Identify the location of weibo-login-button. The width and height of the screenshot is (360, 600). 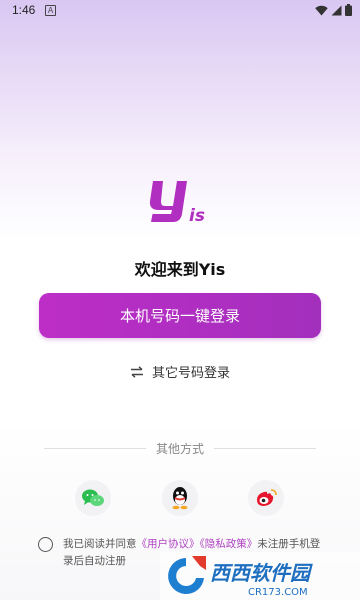
(266, 498).